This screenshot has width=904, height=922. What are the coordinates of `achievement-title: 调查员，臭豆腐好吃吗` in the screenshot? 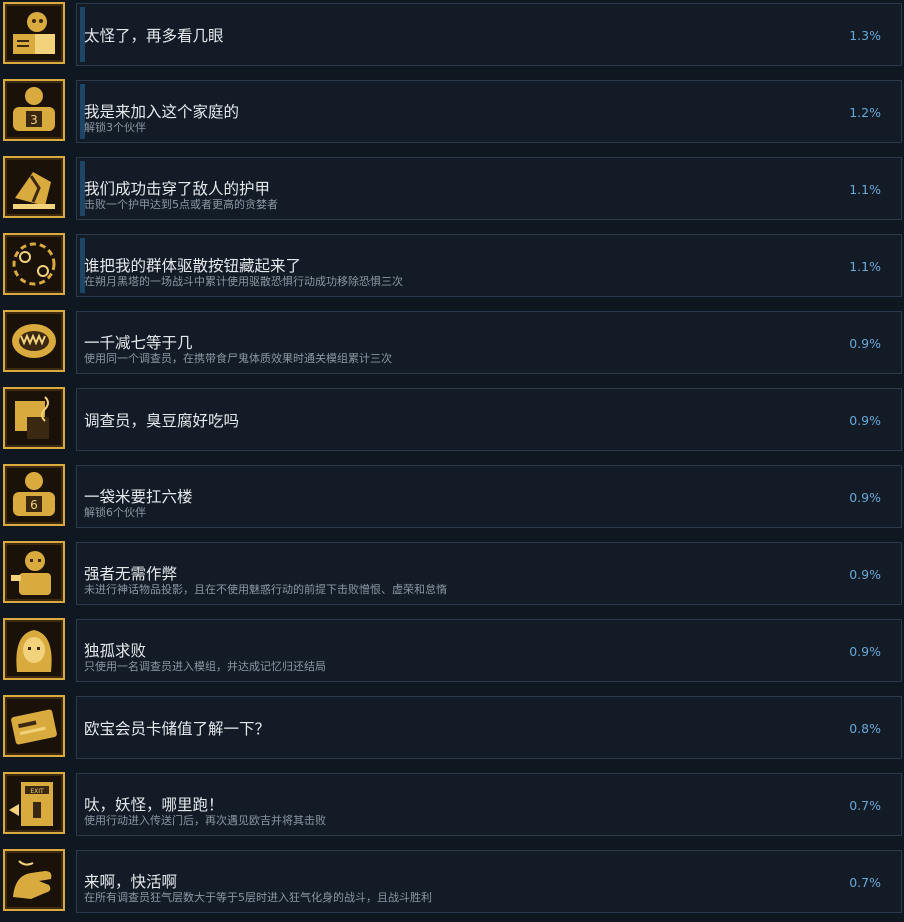 It's located at (162, 421).